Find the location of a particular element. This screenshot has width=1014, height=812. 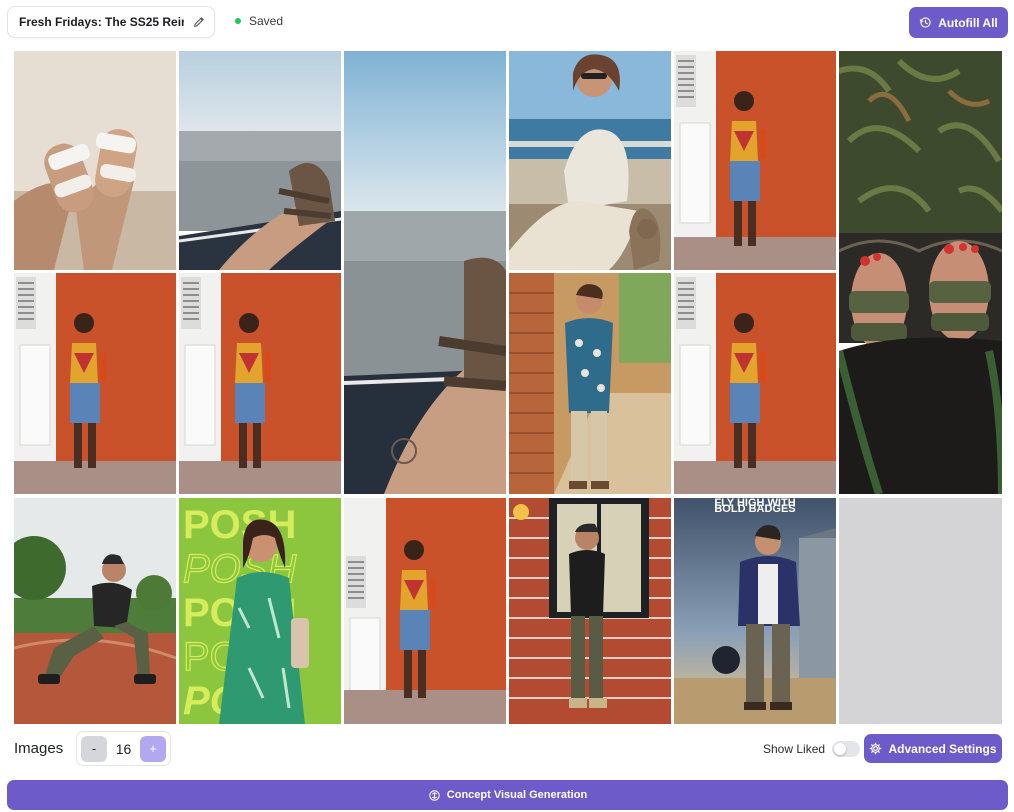

image-sea-boat-sandal is located at coordinates (260, 160).